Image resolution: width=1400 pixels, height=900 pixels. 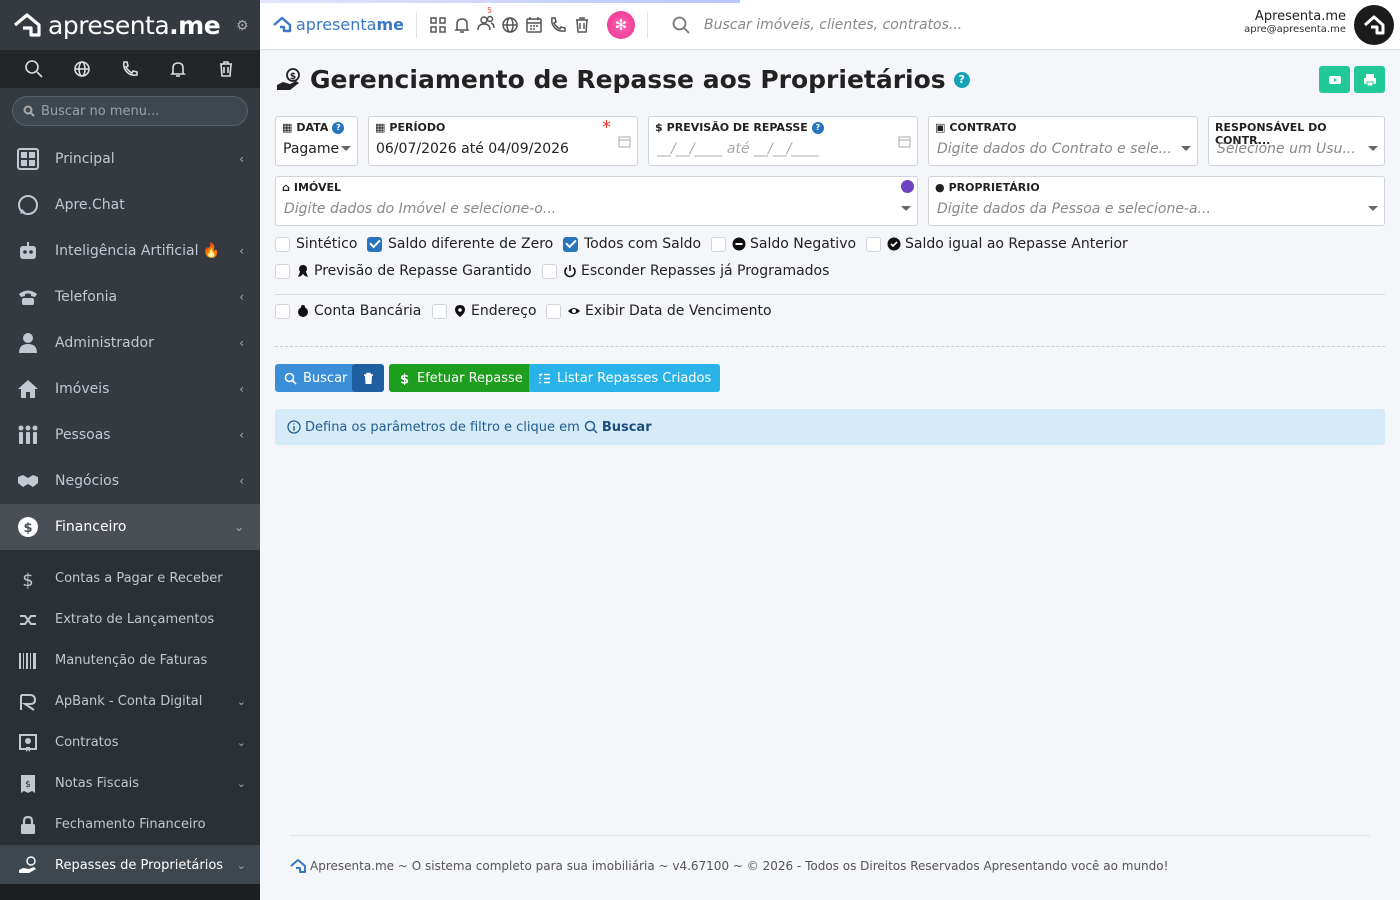 I want to click on data-select: ▦ DATA? Pagame, so click(x=316, y=141).